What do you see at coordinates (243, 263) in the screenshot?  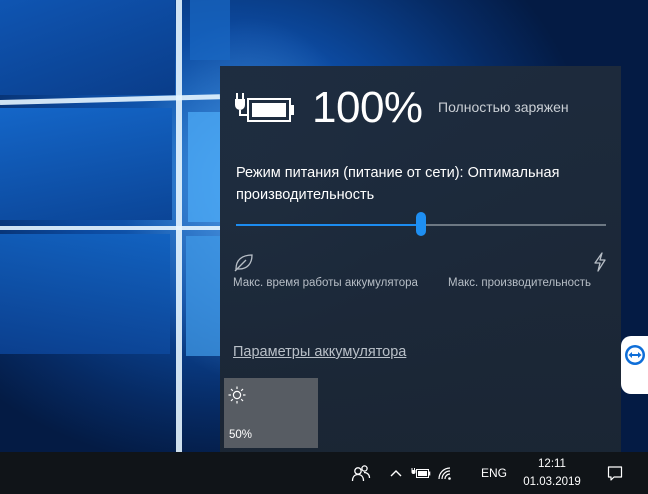 I see `leaf-icon` at bounding box center [243, 263].